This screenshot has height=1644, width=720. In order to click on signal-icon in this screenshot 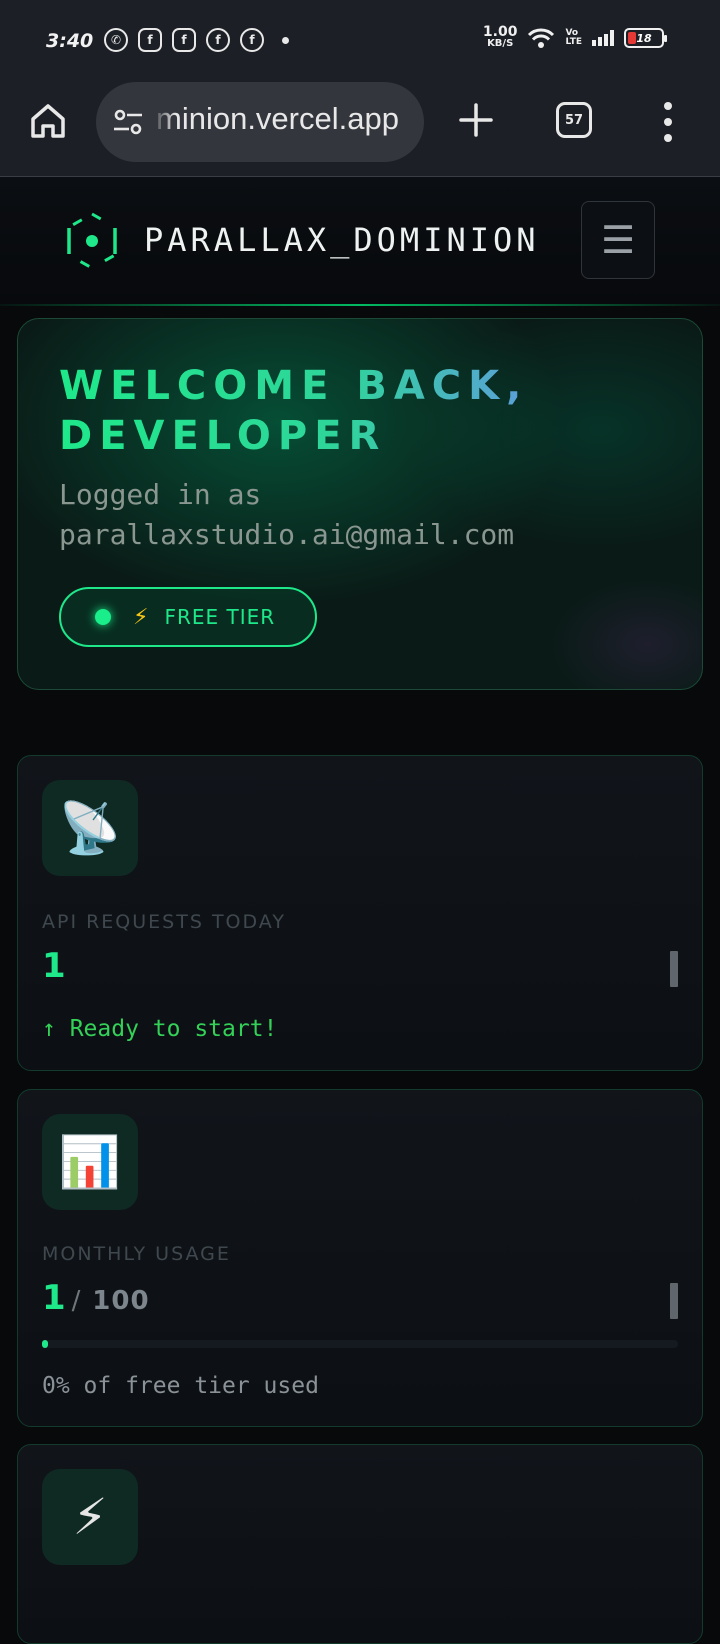, I will do `click(603, 38)`.